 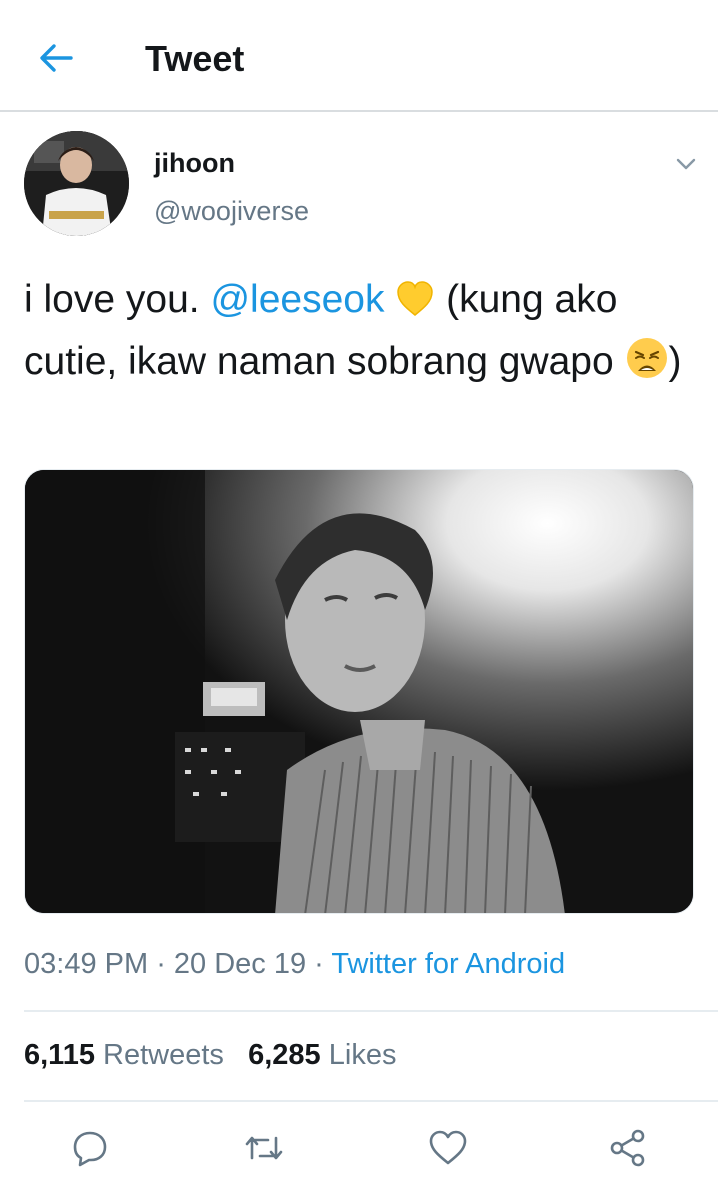 I want to click on retweets-label: Retweets, so click(x=163, y=1055).